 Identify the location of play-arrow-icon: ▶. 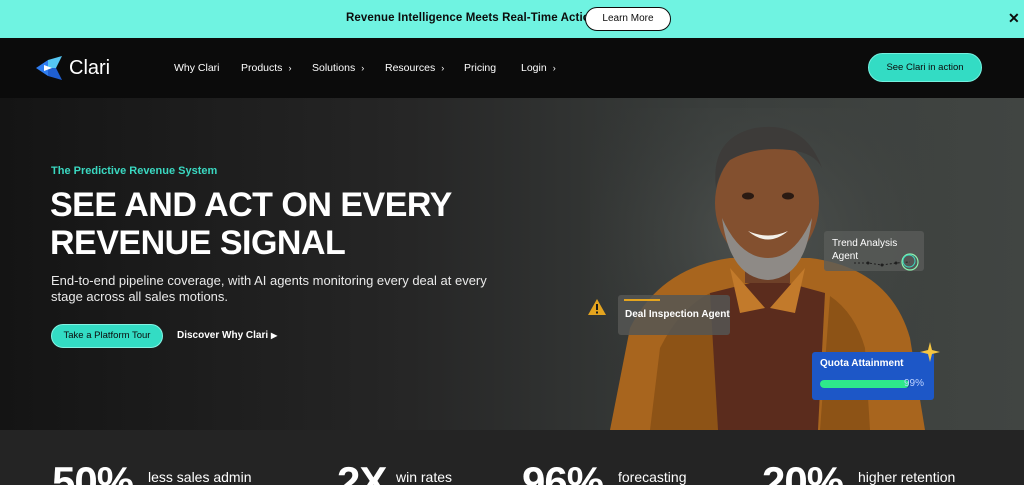
(274, 335).